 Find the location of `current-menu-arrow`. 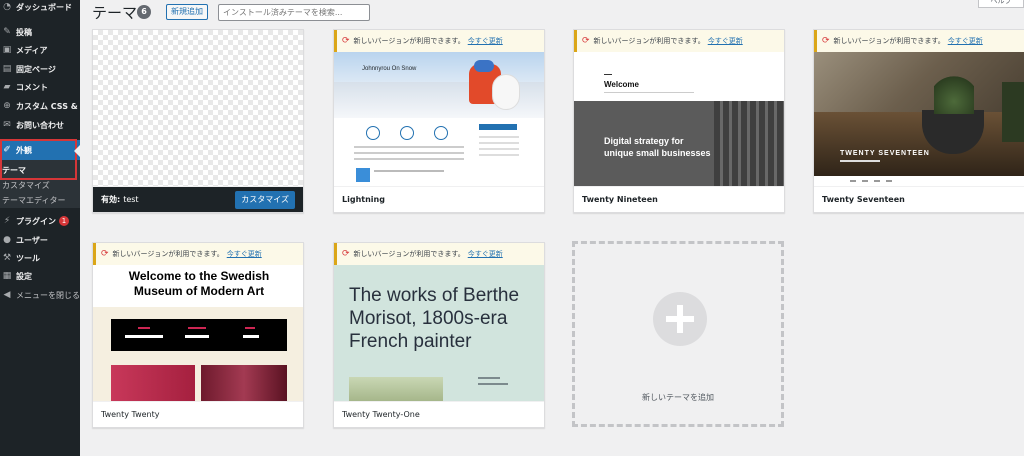

current-menu-arrow is located at coordinates (77, 151).